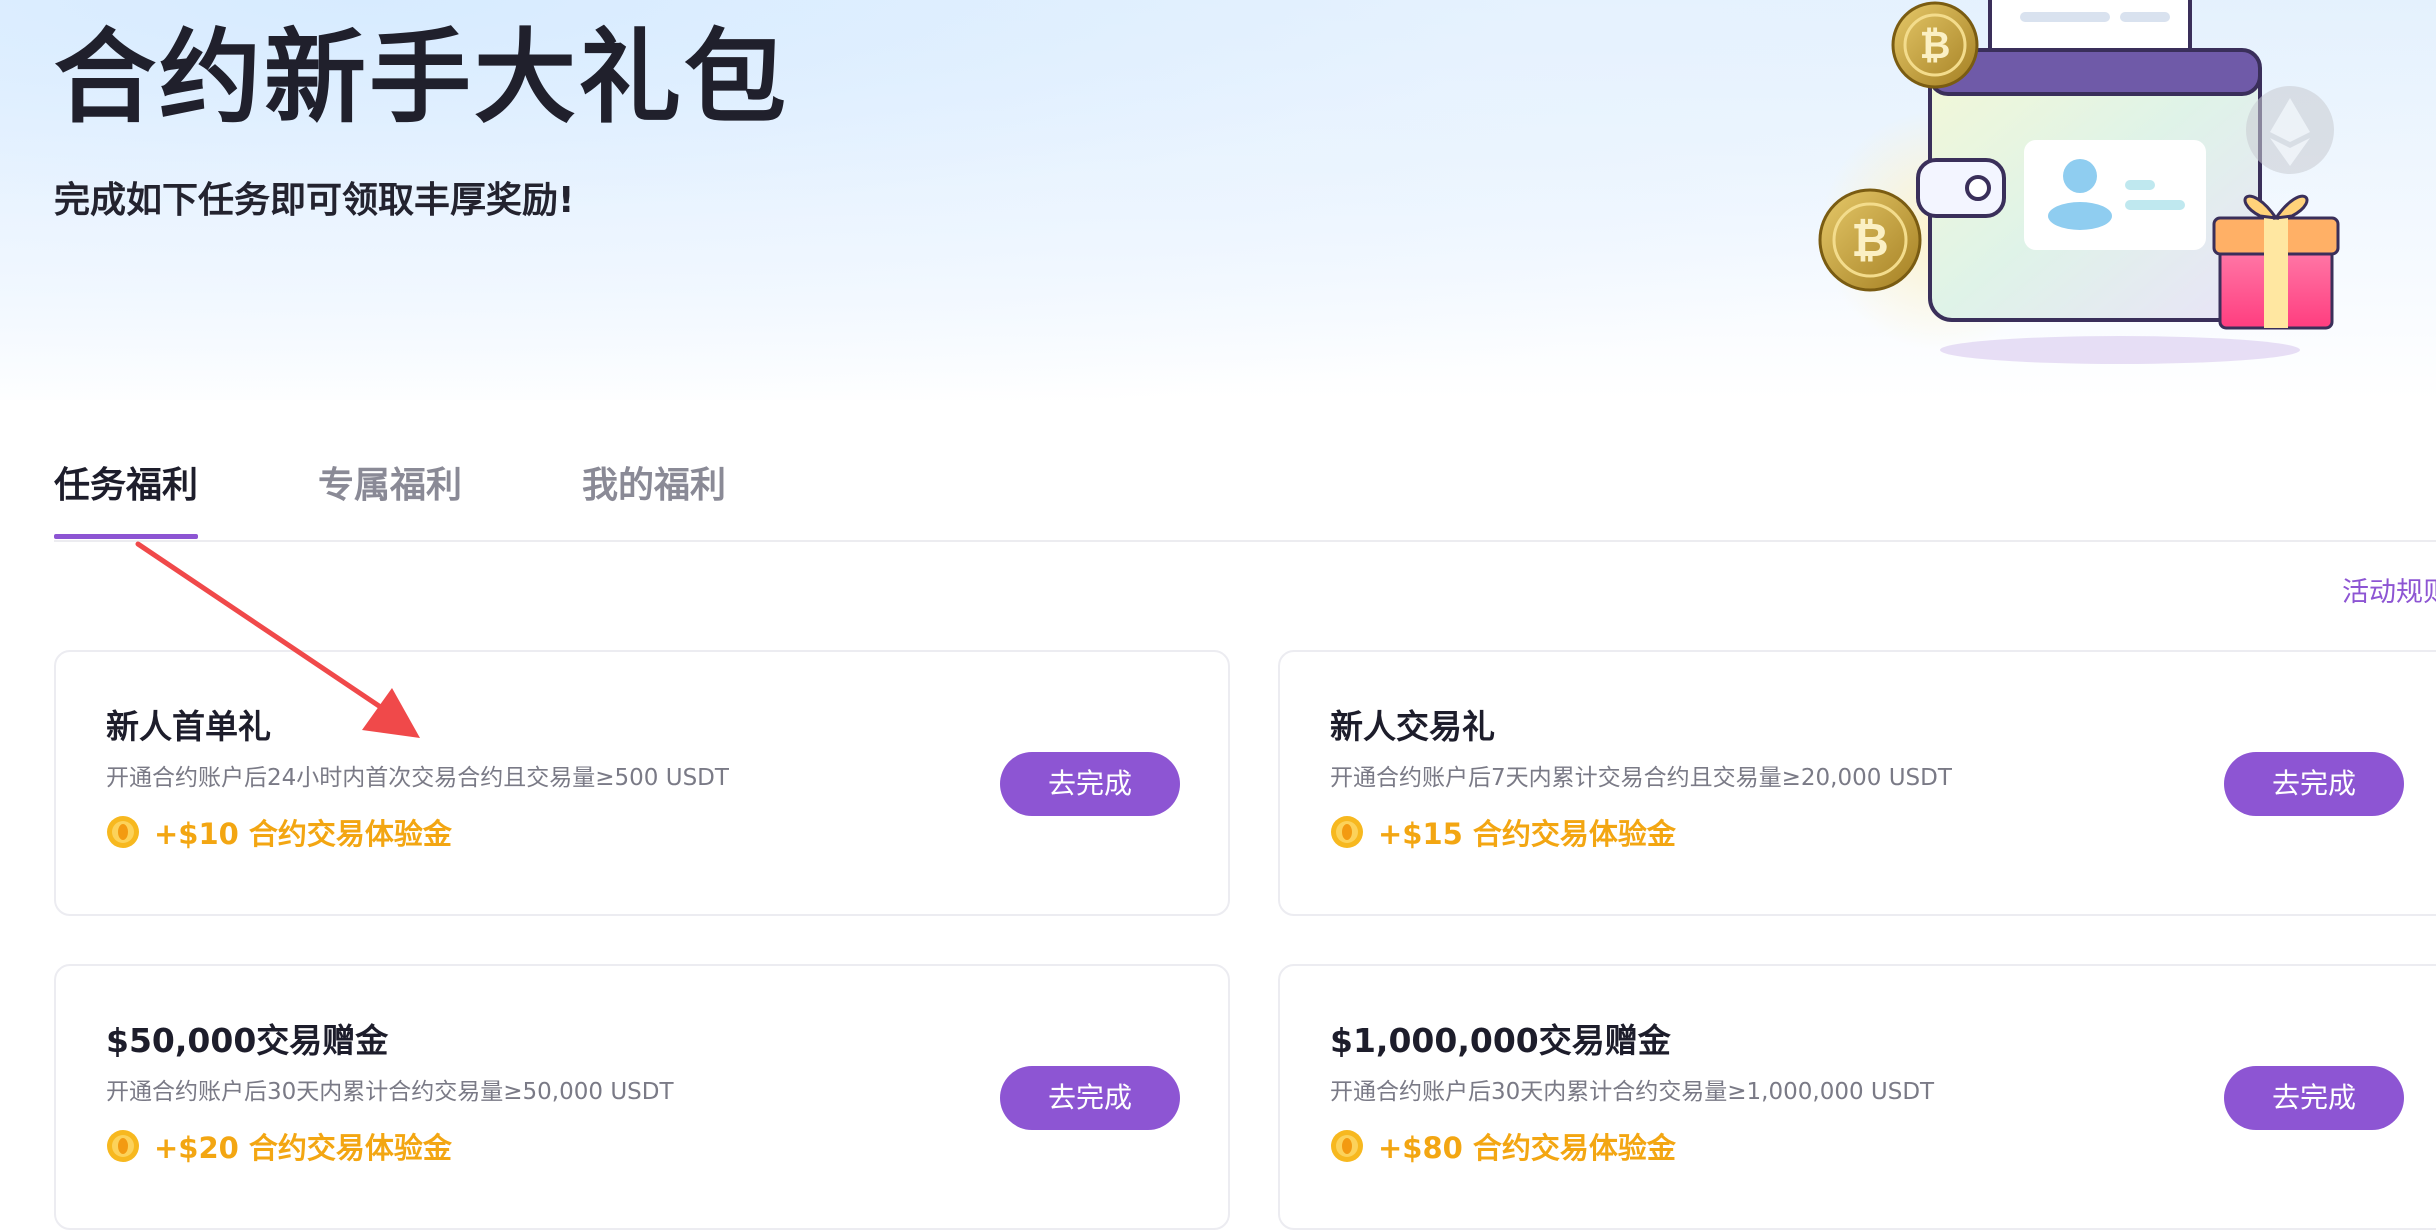  I want to click on task-reward: +$10 合约交易体验金, so click(279, 832).